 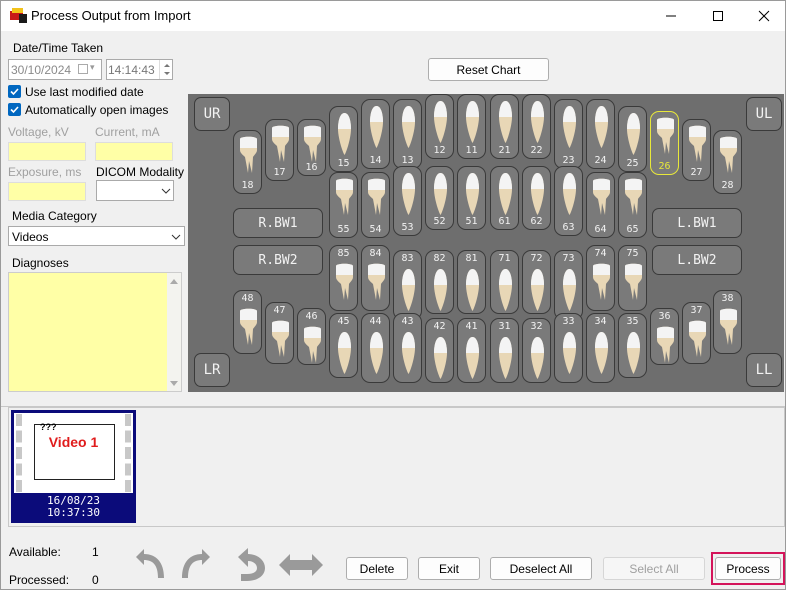 What do you see at coordinates (139, 69) in the screenshot?
I see `time-field: 14:14:43` at bounding box center [139, 69].